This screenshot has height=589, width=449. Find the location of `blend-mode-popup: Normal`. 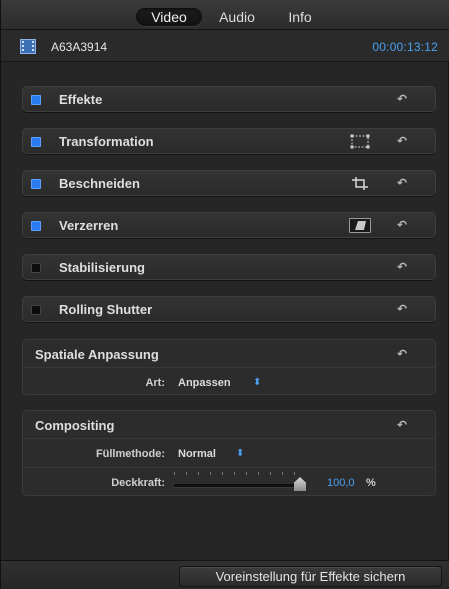

blend-mode-popup: Normal is located at coordinates (197, 454).